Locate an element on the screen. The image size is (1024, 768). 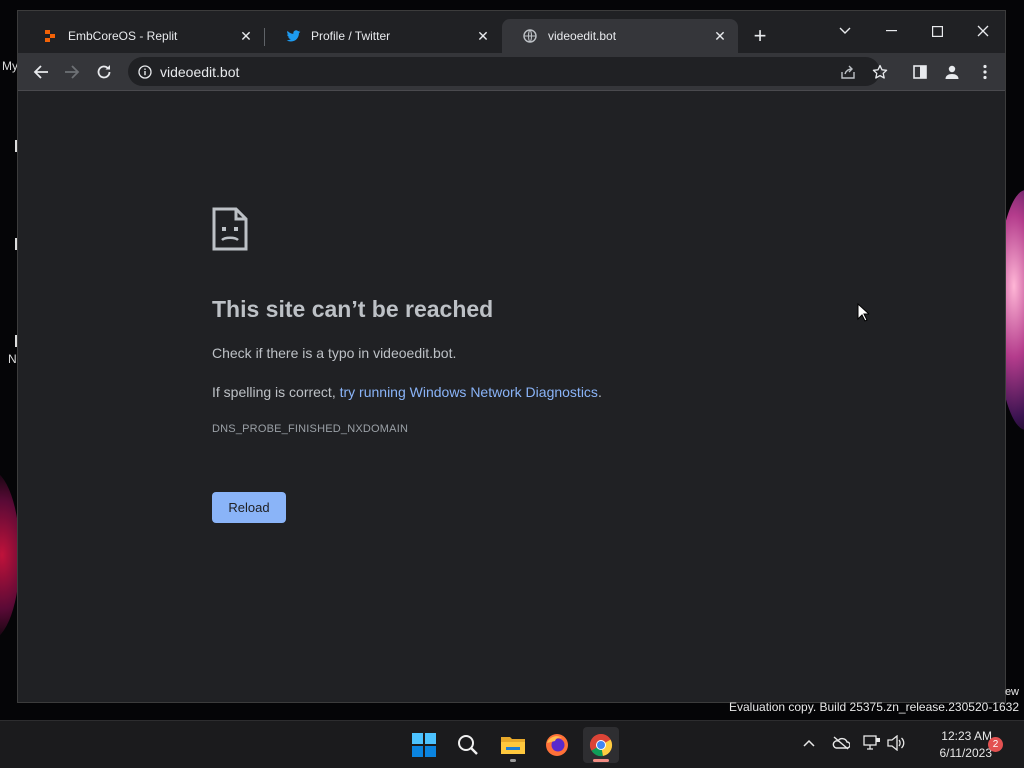
address-bar: videoedit.bot is located at coordinates (504, 71).